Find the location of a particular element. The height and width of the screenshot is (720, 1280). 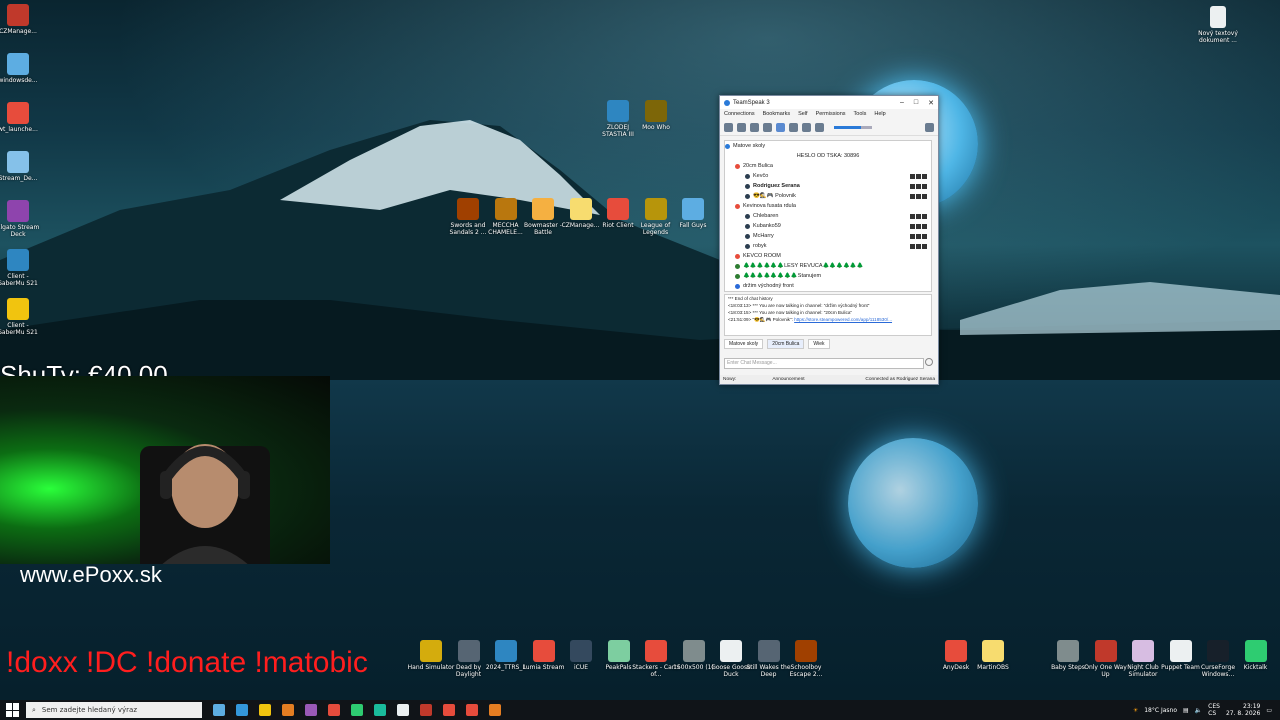

taskbar-search: ⌕ Sem zadejte hledaný výraz is located at coordinates (114, 710).